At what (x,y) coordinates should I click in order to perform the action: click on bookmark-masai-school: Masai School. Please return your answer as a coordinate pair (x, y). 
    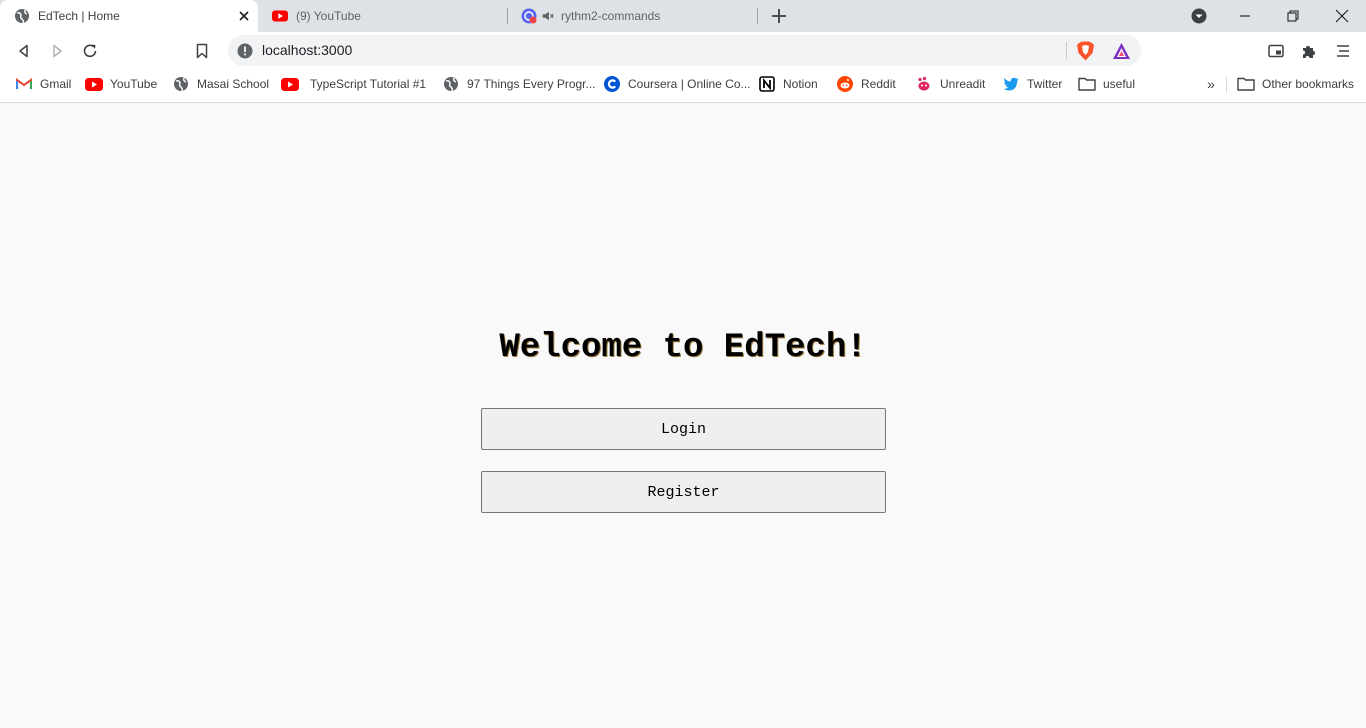
    Looking at the image, I should click on (220, 84).